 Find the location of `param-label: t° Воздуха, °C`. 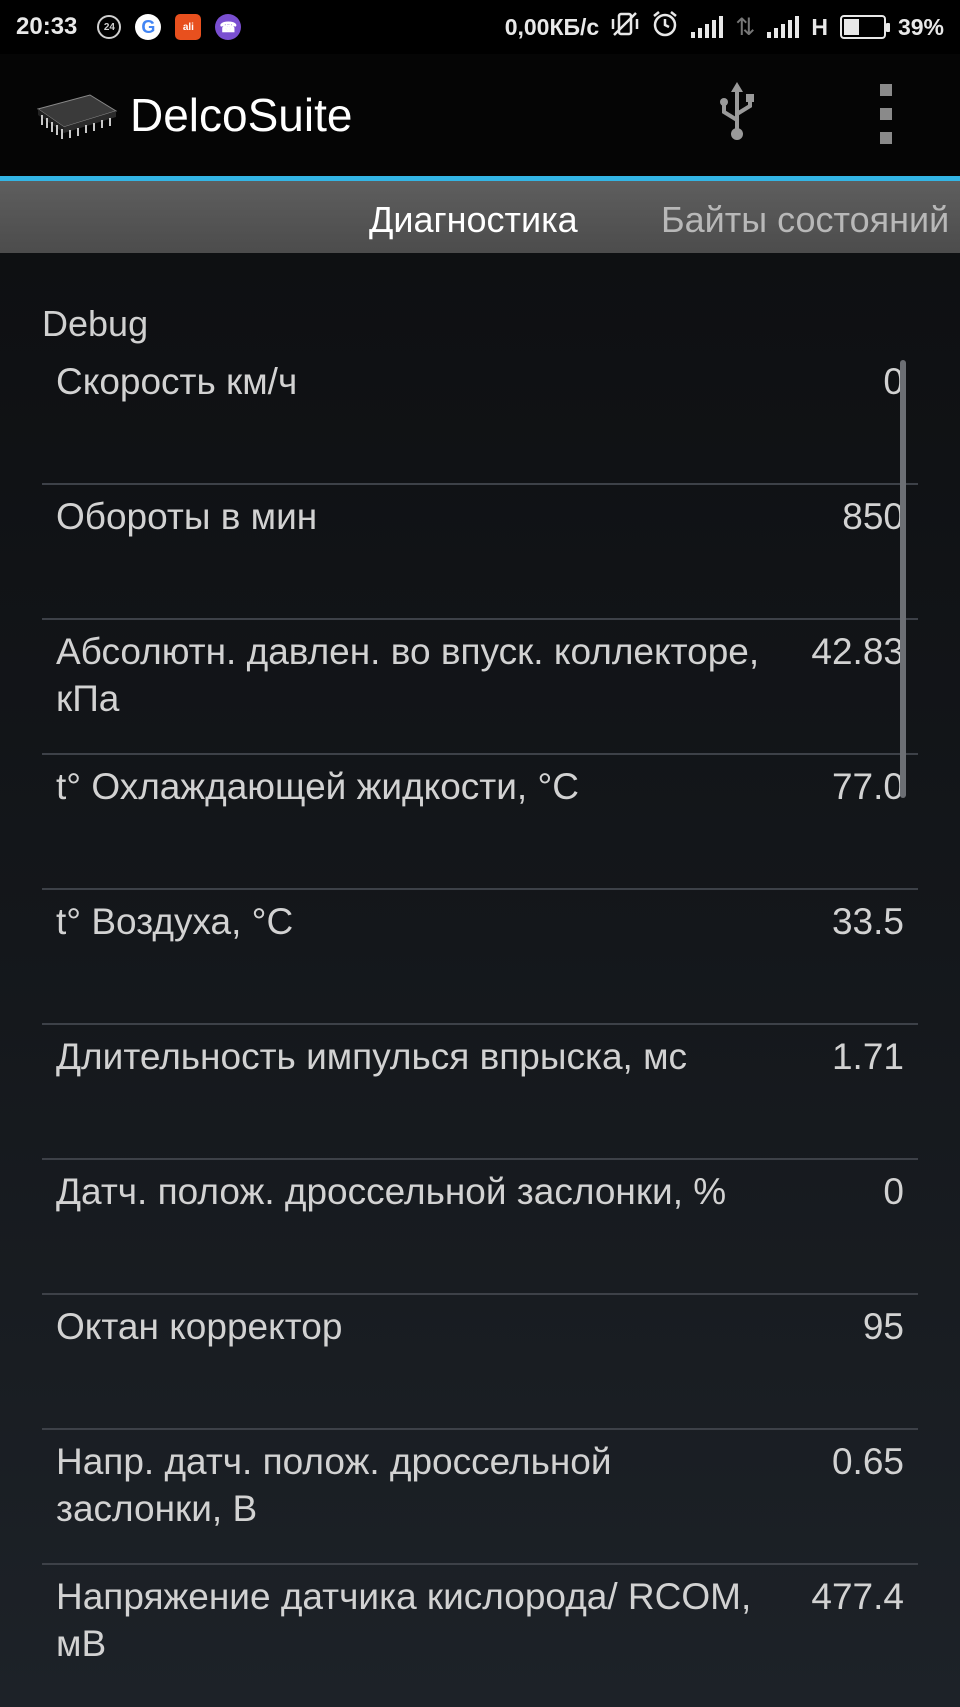

param-label: t° Воздуха, °C is located at coordinates (175, 921).